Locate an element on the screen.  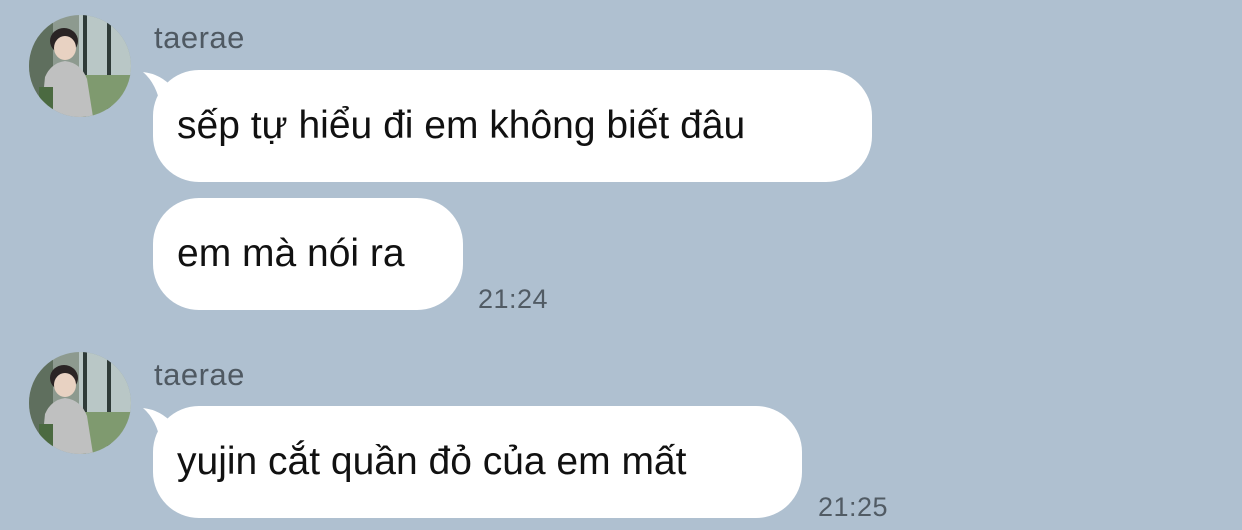
message-bubble: yujin cắt quần đỏ của em mất is located at coordinates (477, 462).